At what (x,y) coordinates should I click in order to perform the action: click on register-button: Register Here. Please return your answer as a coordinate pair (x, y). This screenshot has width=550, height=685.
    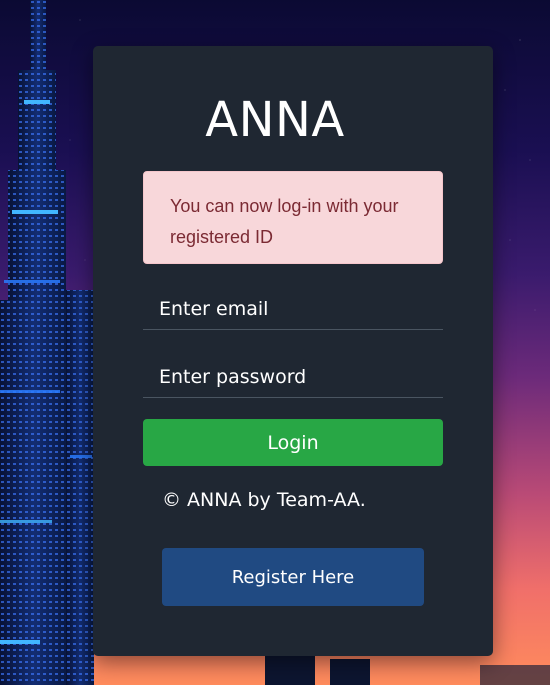
    Looking at the image, I should click on (293, 577).